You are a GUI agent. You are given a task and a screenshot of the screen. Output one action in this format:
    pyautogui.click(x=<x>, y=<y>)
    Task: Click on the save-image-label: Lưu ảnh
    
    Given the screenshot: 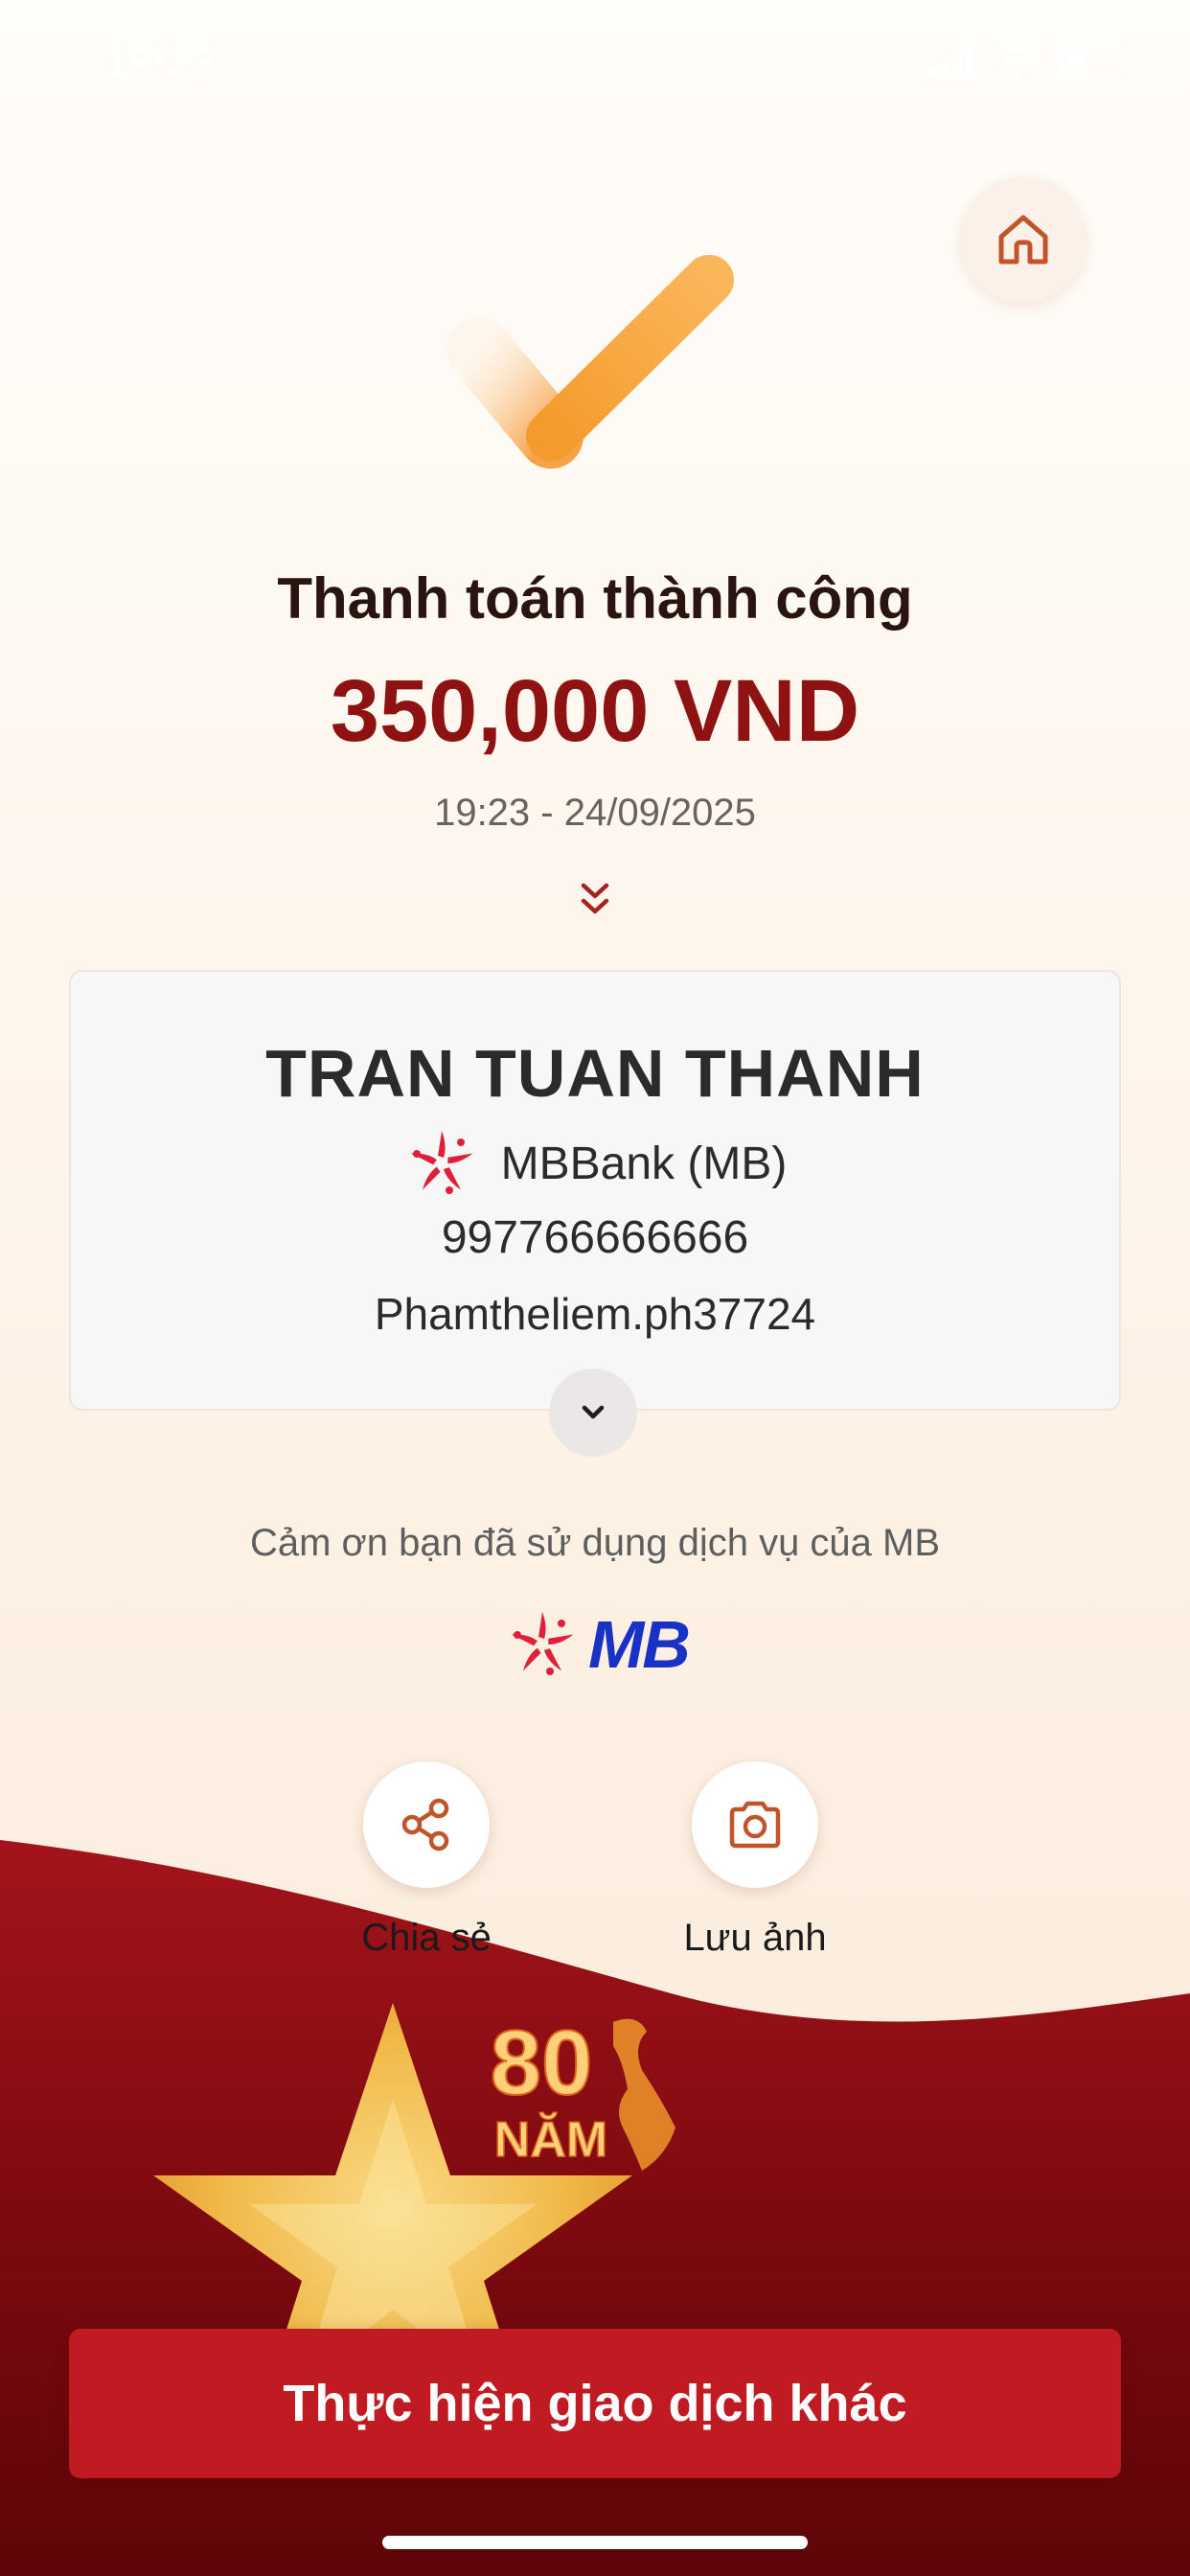 What is the action you would take?
    pyautogui.click(x=755, y=1938)
    